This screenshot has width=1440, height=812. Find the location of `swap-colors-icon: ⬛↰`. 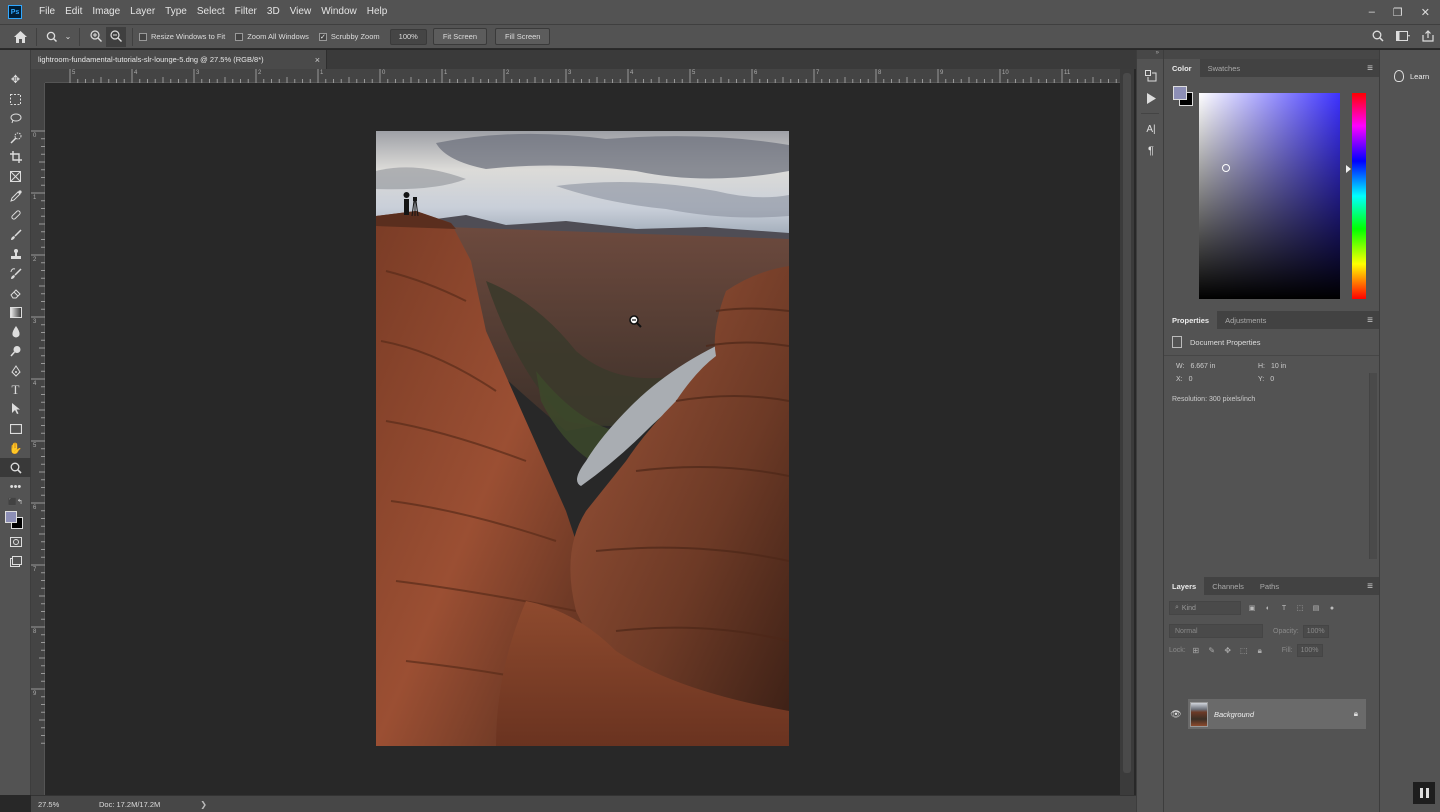

swap-colors-icon: ⬛↰ is located at coordinates (15, 502).